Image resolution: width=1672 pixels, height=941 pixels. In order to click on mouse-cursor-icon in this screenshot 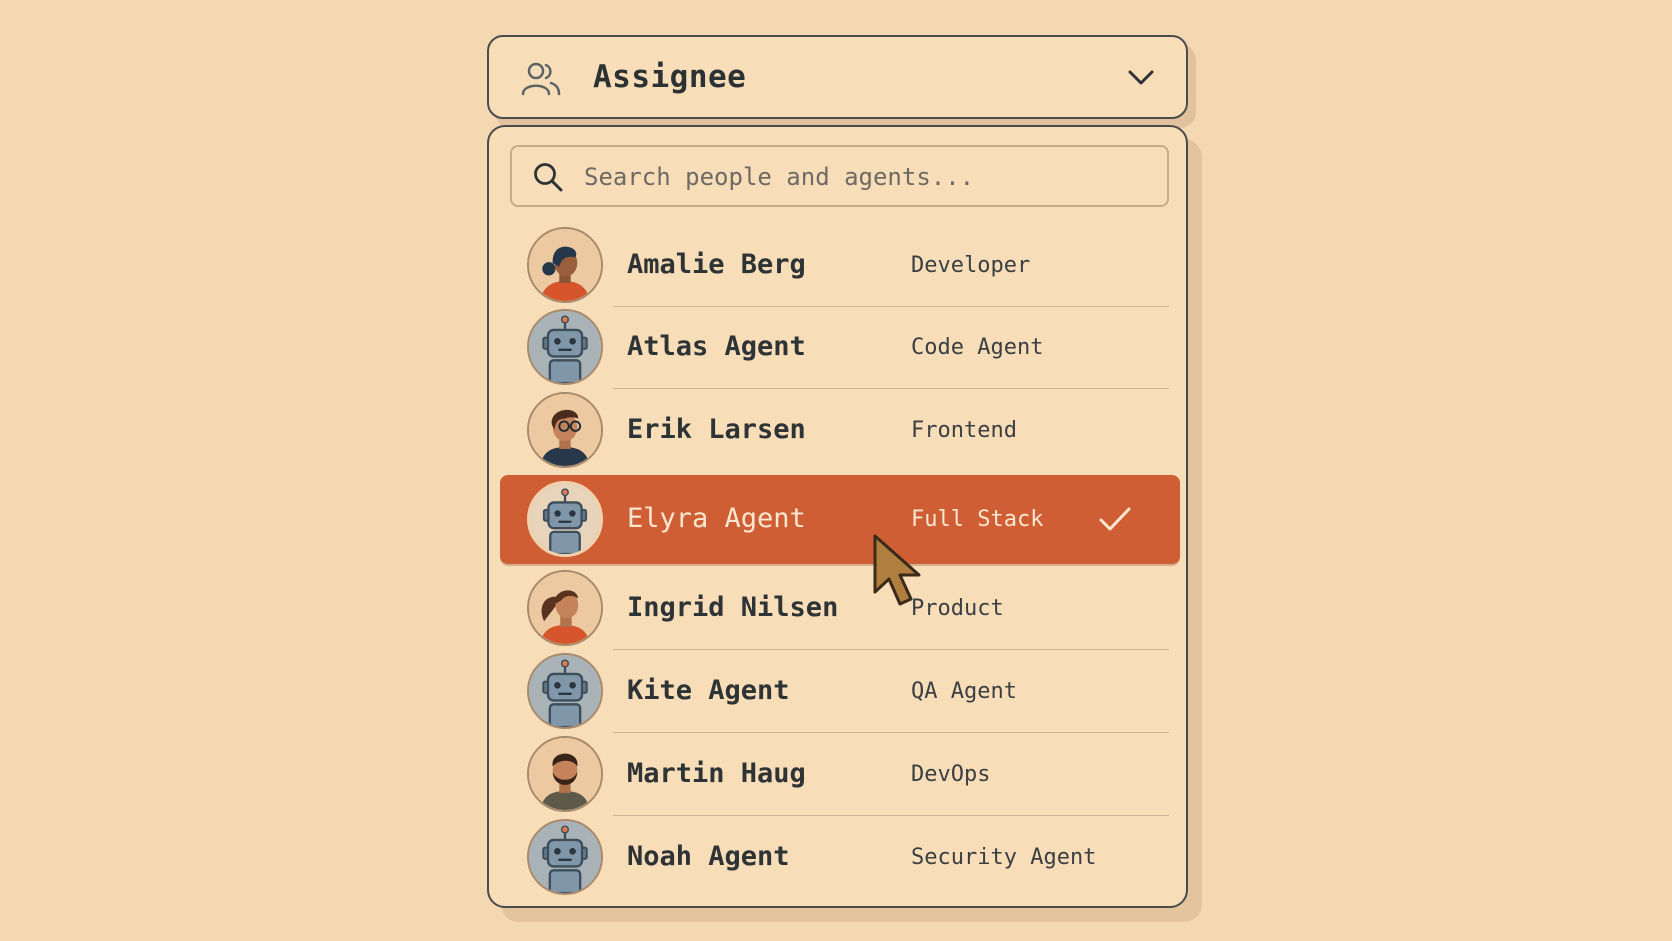, I will do `click(897, 570)`.